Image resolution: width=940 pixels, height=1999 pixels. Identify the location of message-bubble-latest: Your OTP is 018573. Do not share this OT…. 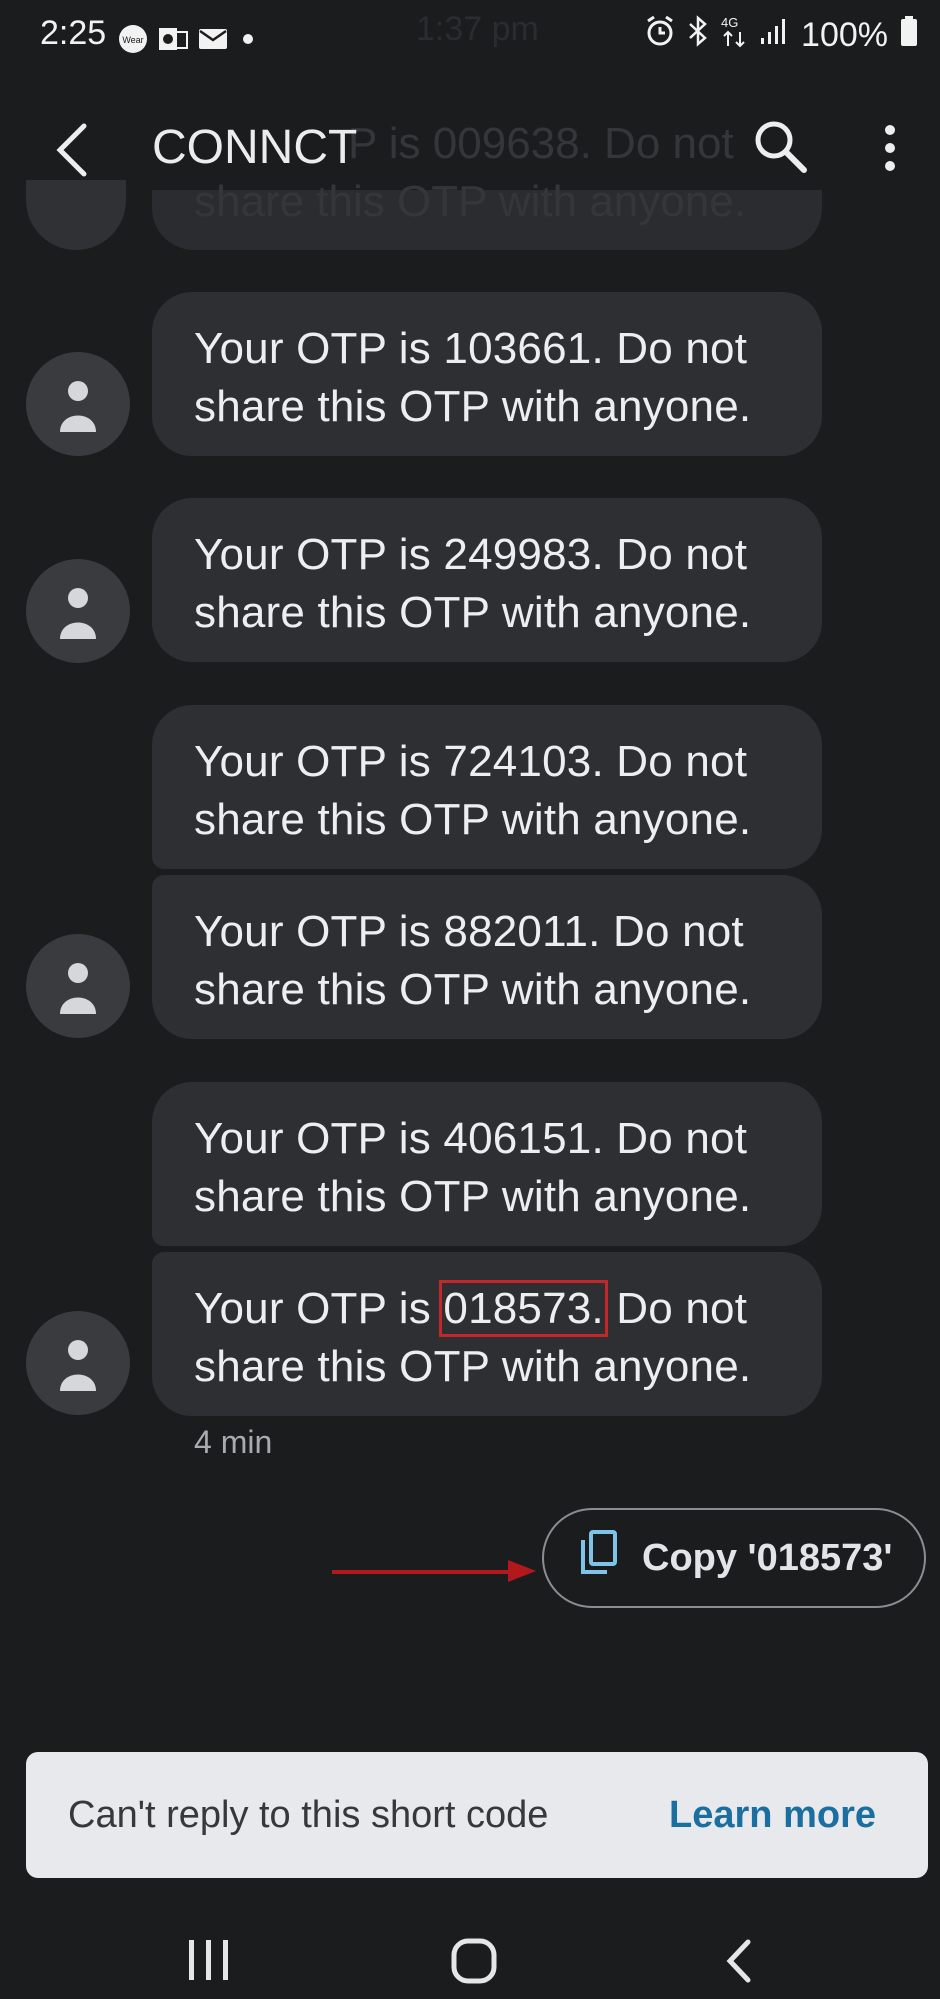
(487, 1334).